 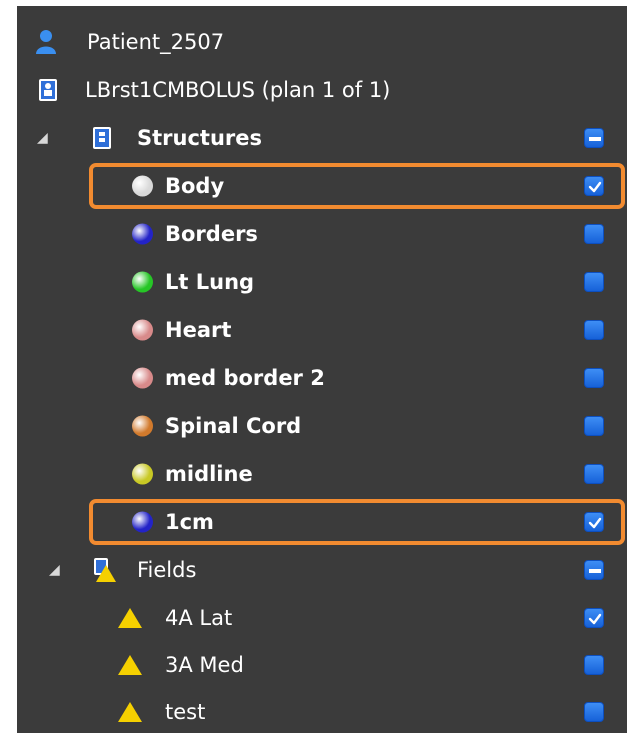 I want to click on structure-label: Borders, so click(x=211, y=233).